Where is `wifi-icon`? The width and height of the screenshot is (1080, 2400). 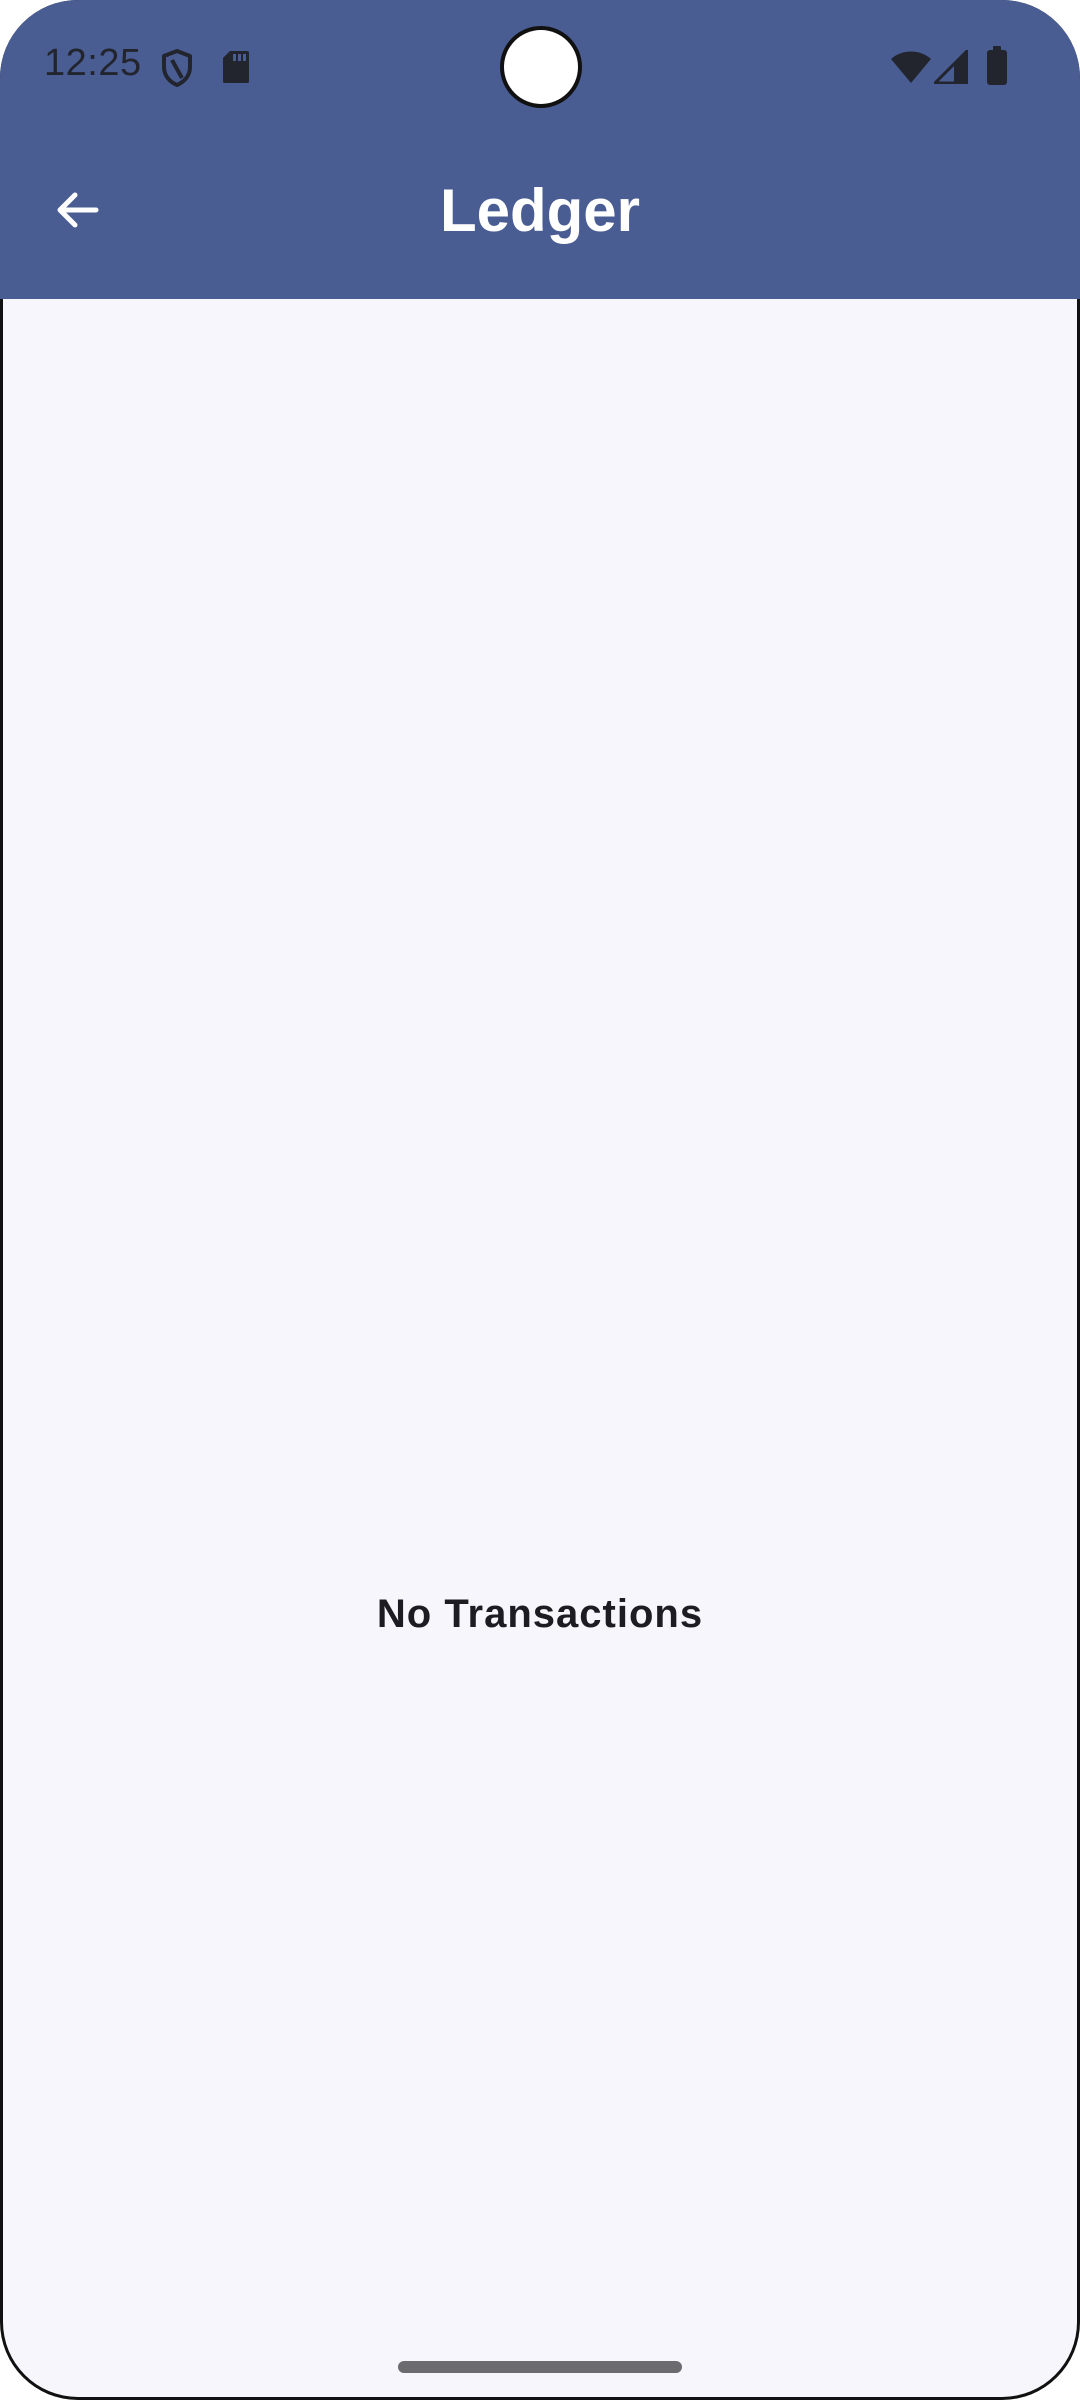
wifi-icon is located at coordinates (911, 67).